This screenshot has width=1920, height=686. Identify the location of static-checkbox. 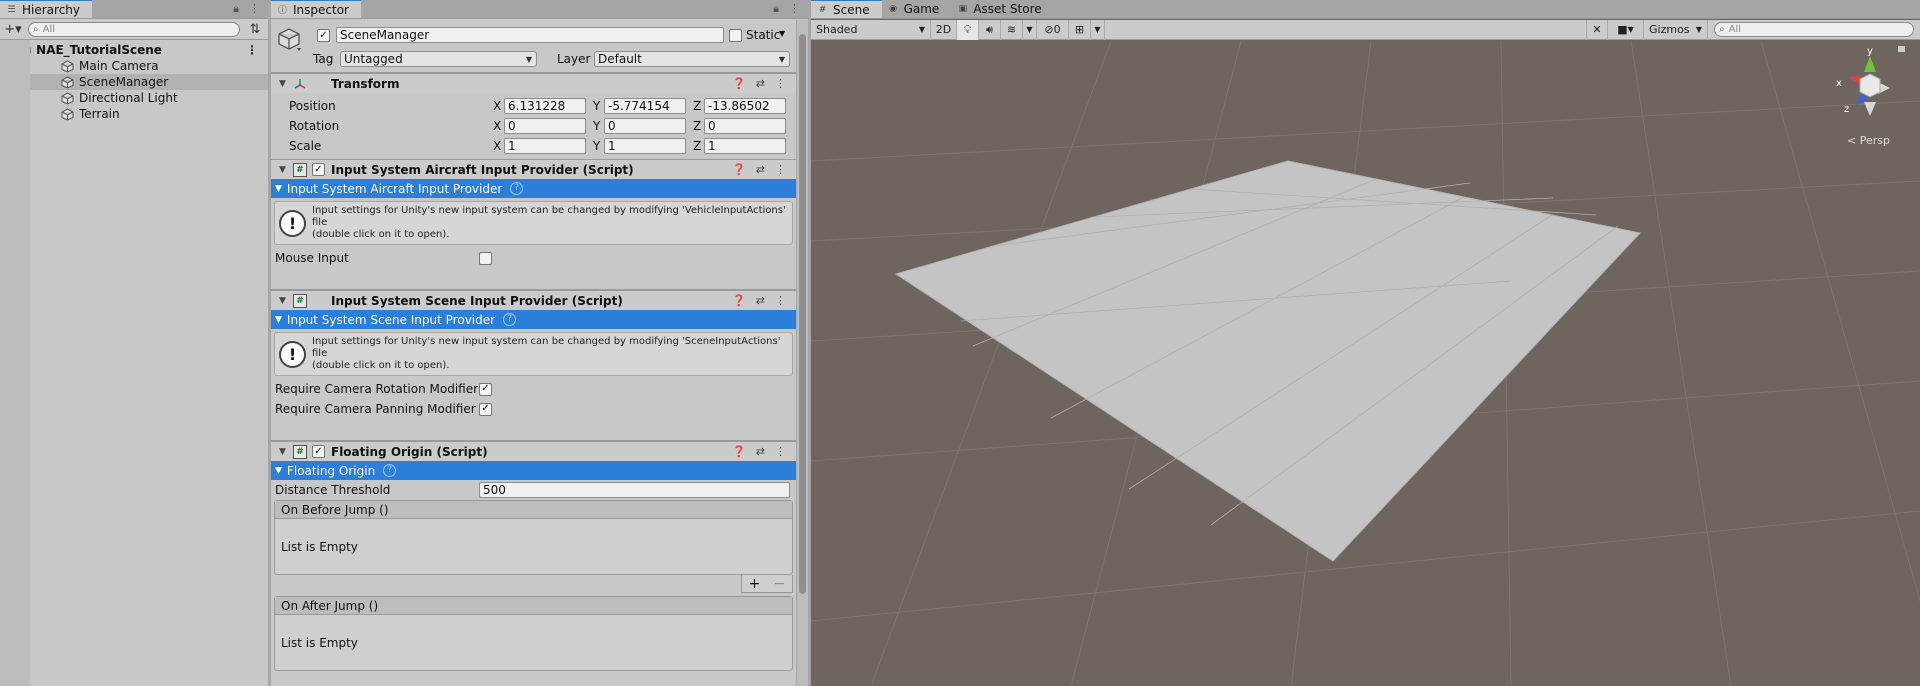
(735, 35).